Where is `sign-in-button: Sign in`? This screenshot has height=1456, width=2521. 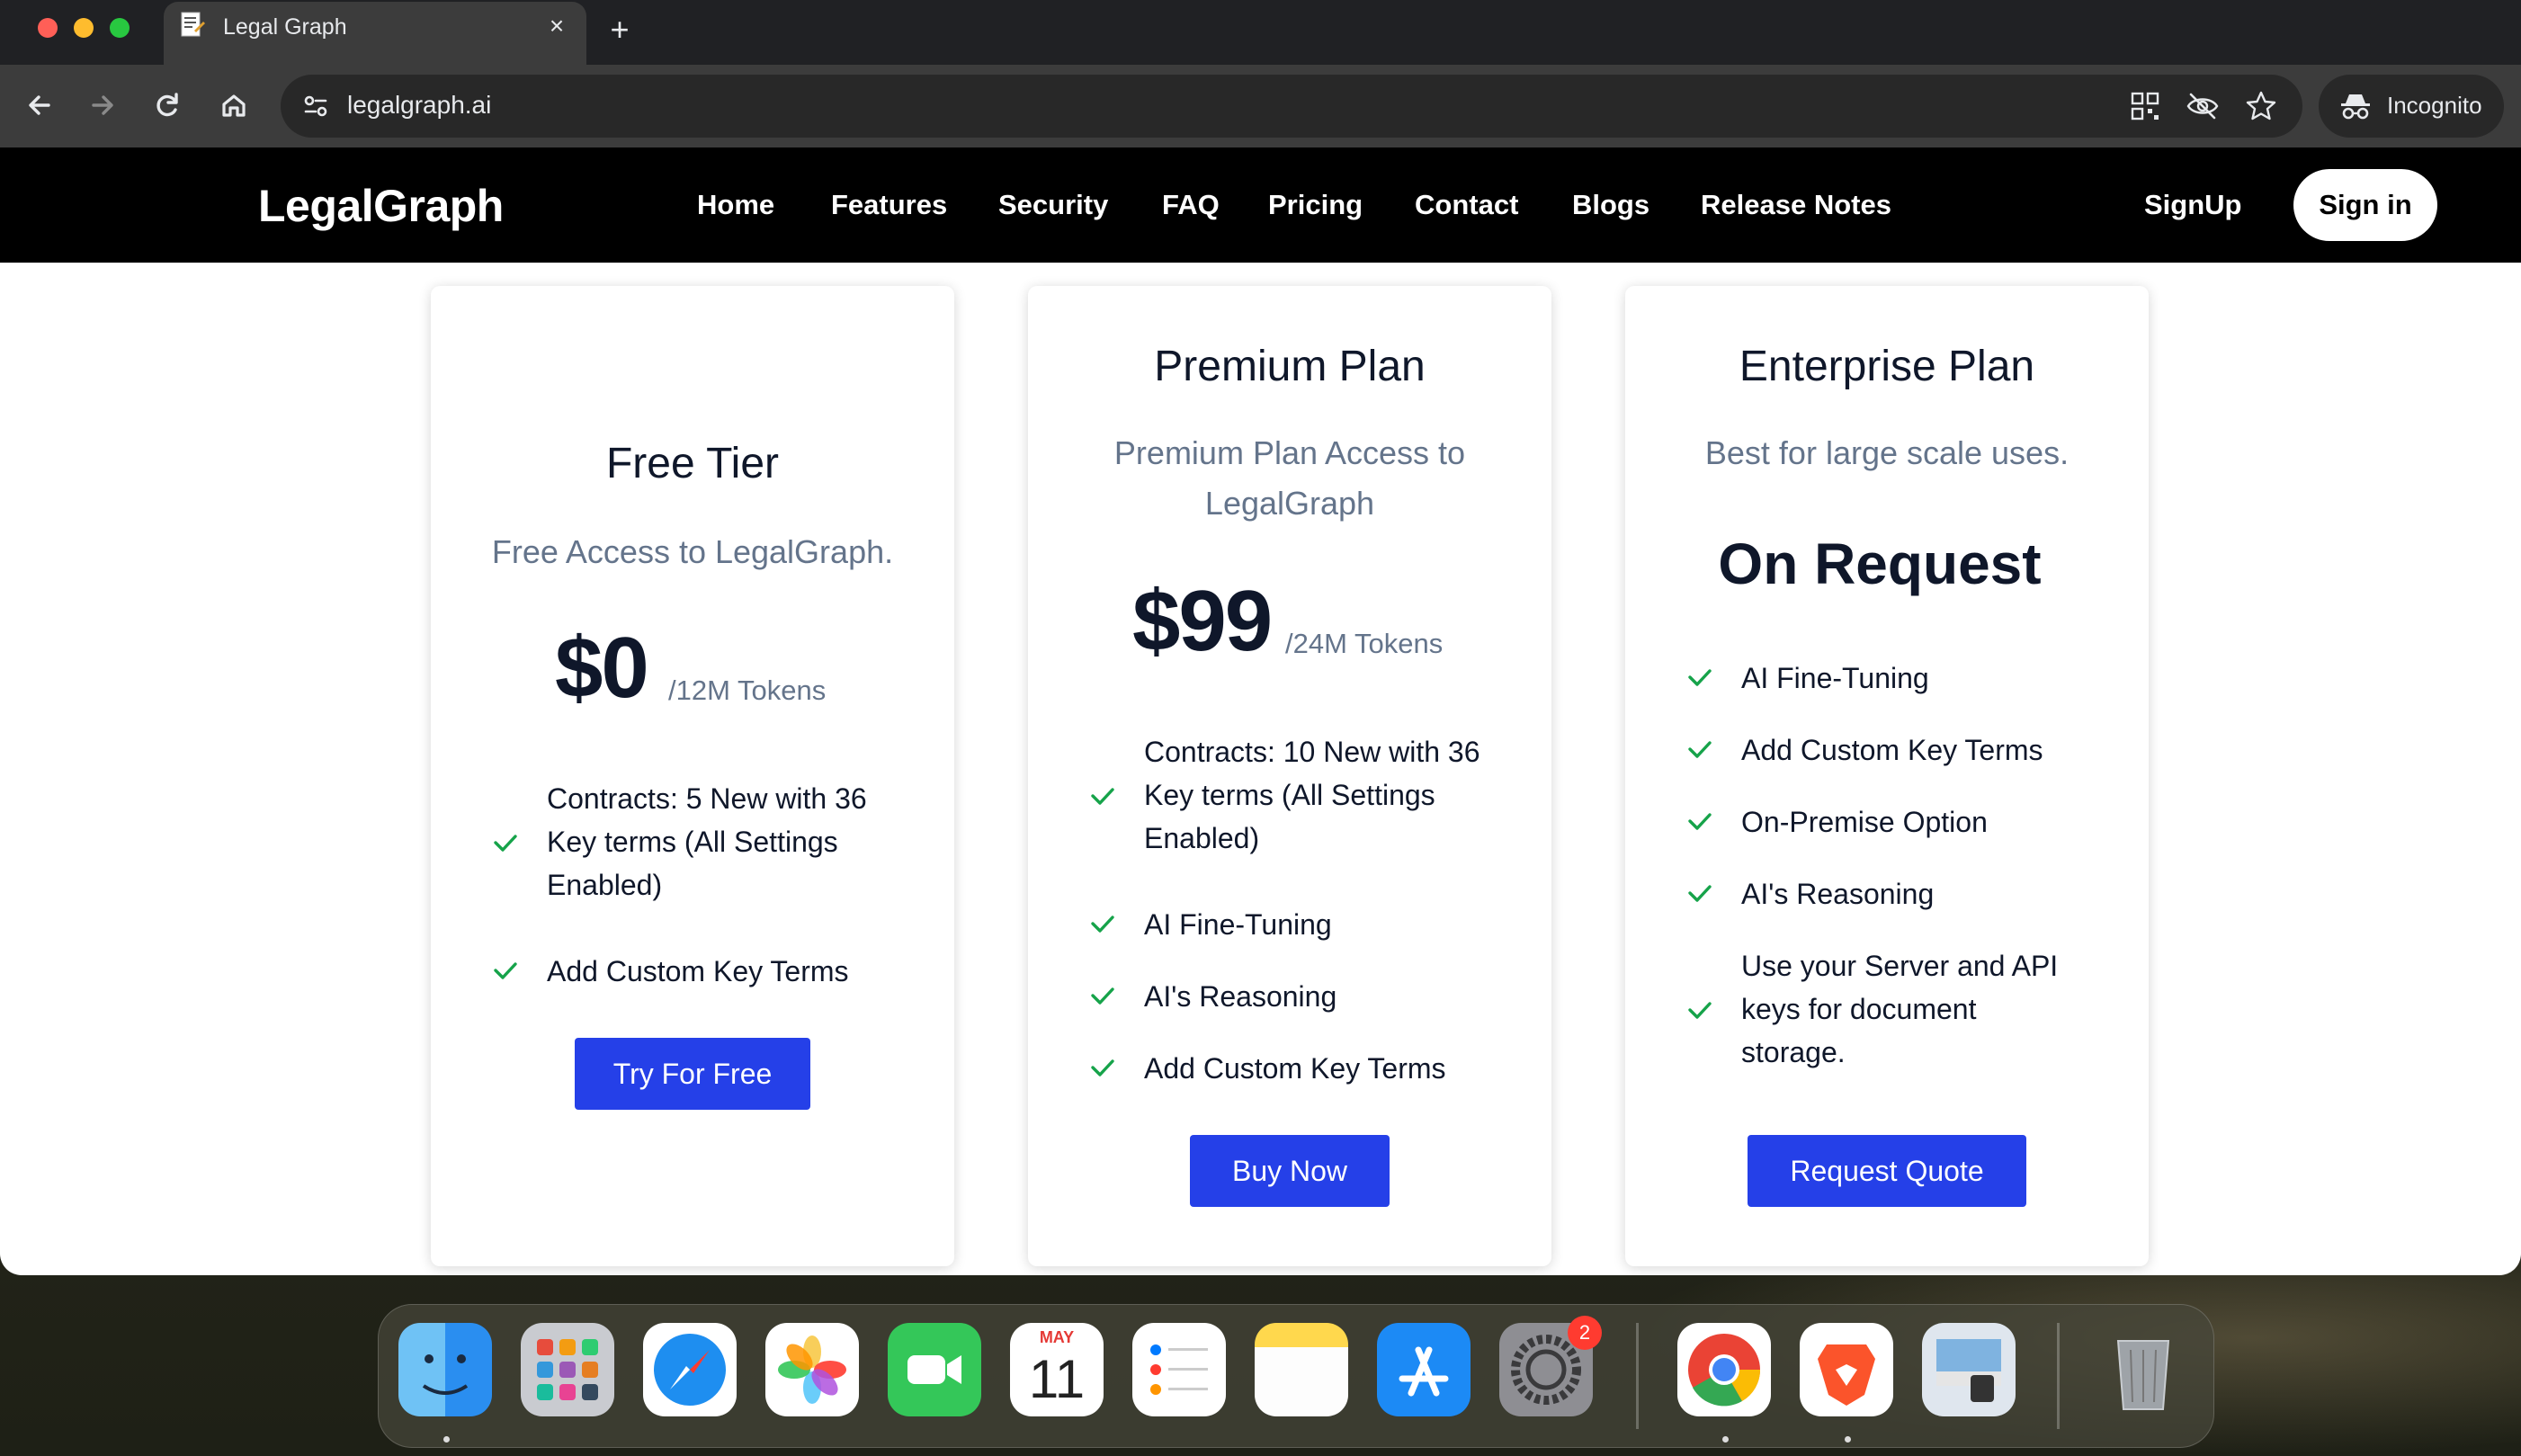 sign-in-button: Sign in is located at coordinates (2365, 205).